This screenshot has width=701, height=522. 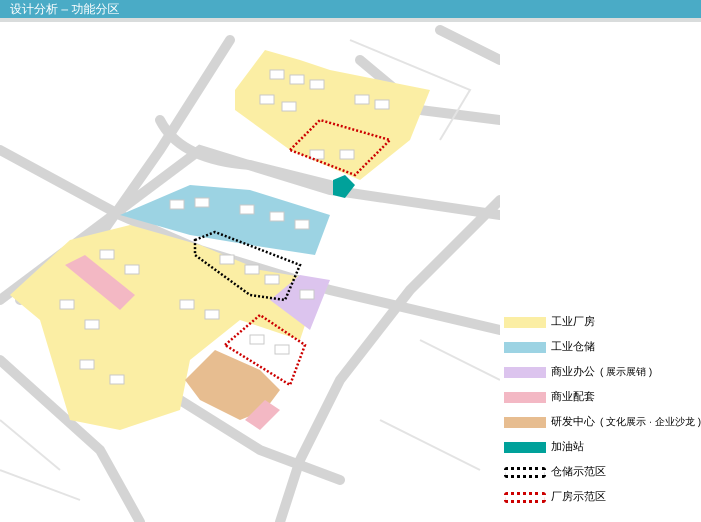 I want to click on legend-note: ( 展示展销 ), so click(x=626, y=373).